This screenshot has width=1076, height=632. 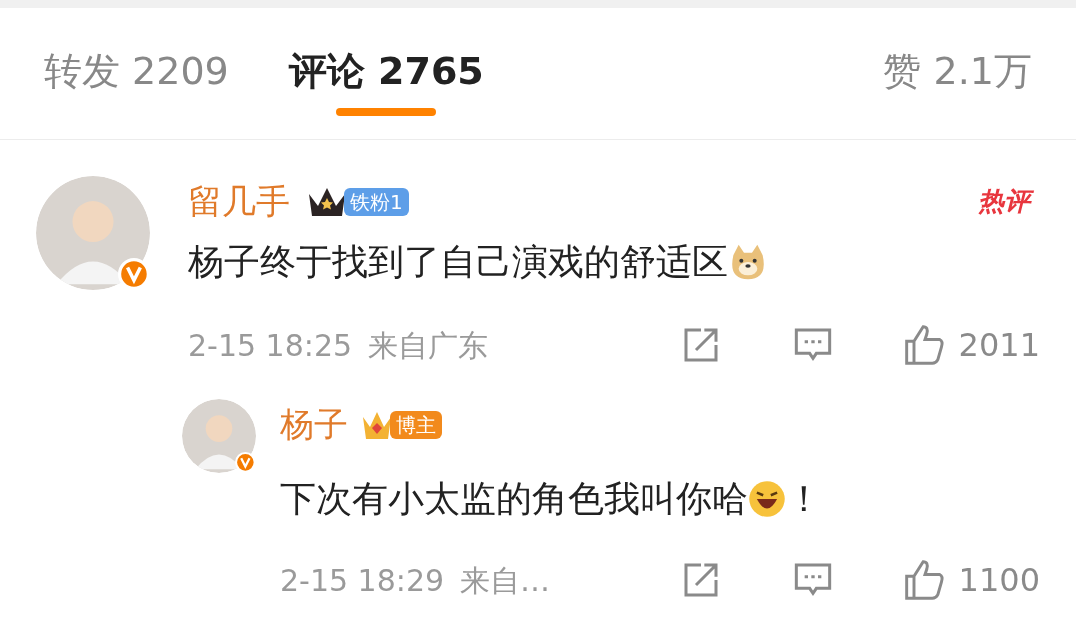 I want to click on like-count: 1100, so click(x=999, y=580).